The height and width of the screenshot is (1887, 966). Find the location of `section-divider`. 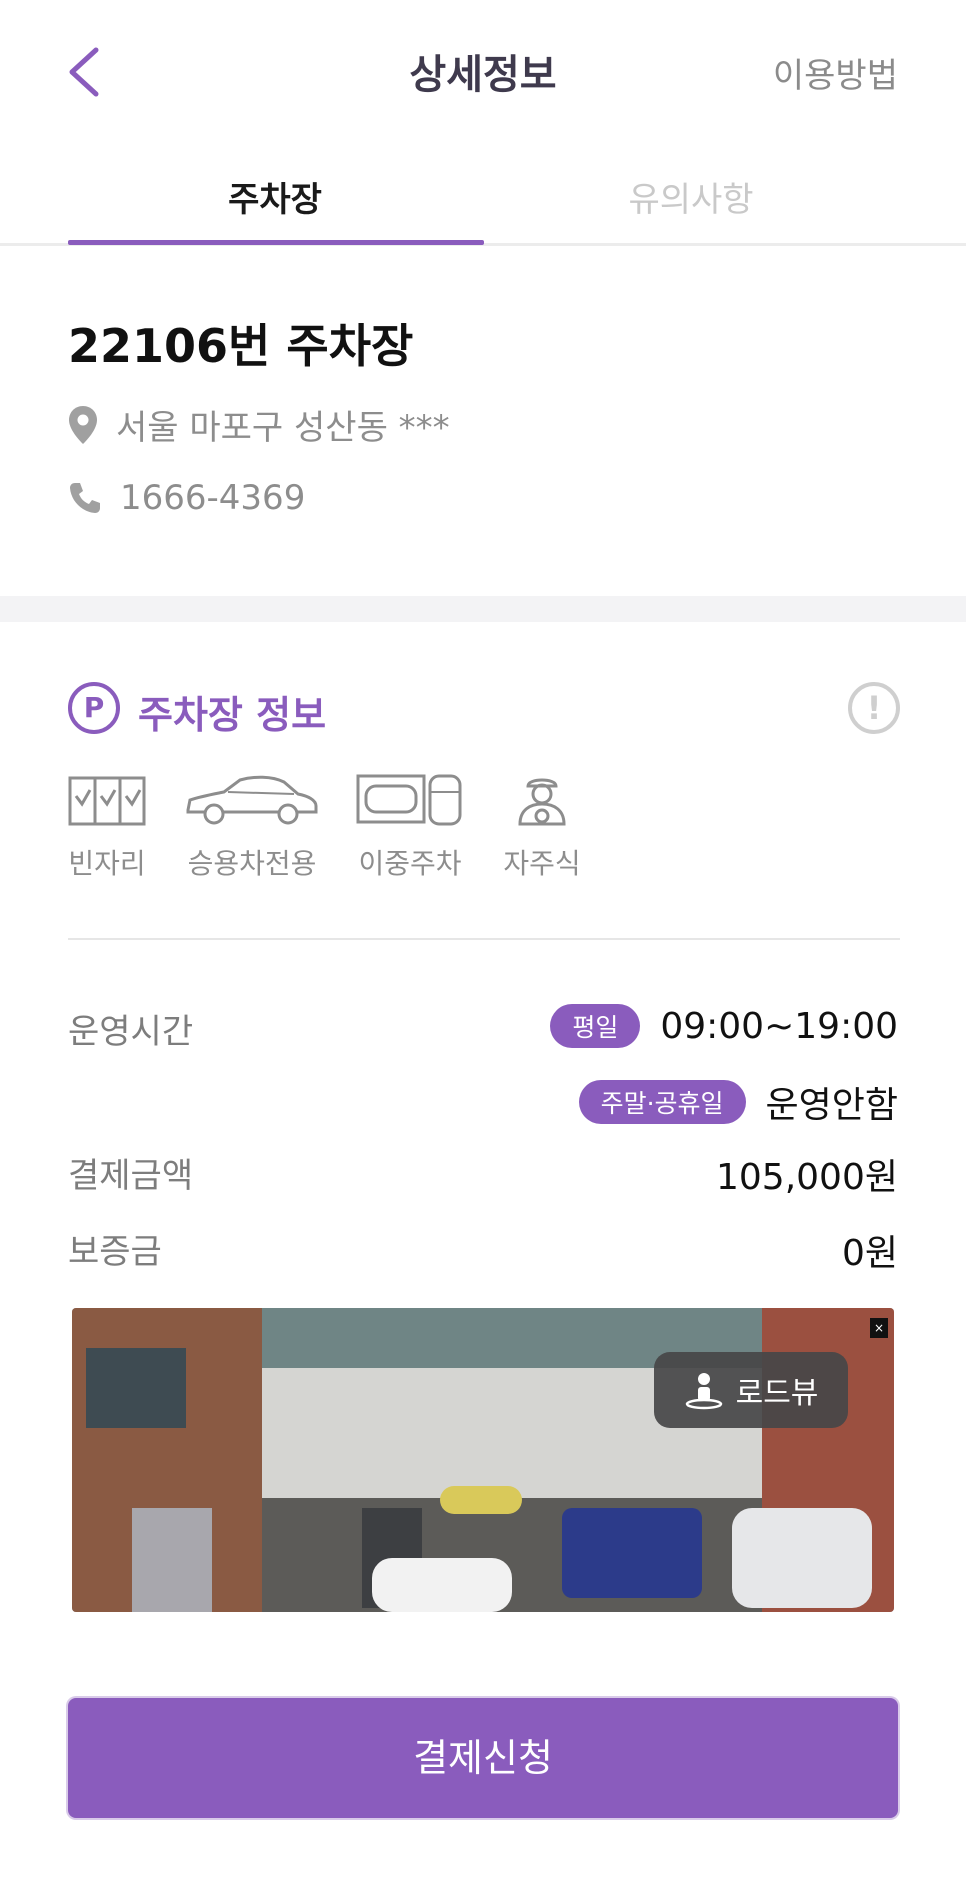

section-divider is located at coordinates (483, 609).